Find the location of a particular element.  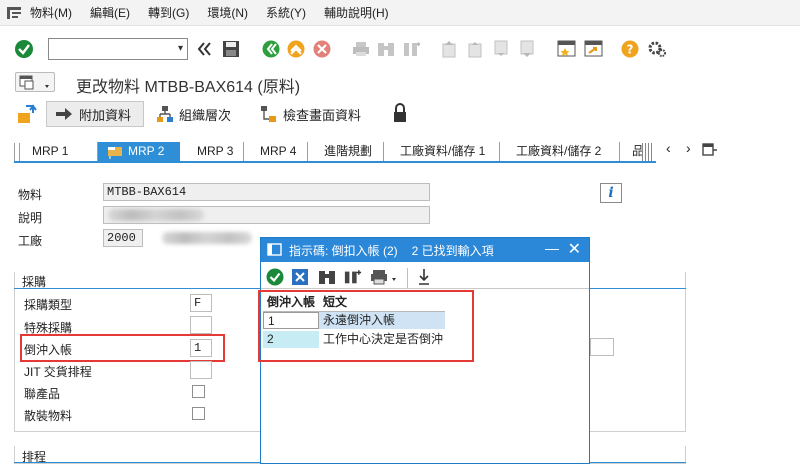

special-procurement-field is located at coordinates (201, 325).